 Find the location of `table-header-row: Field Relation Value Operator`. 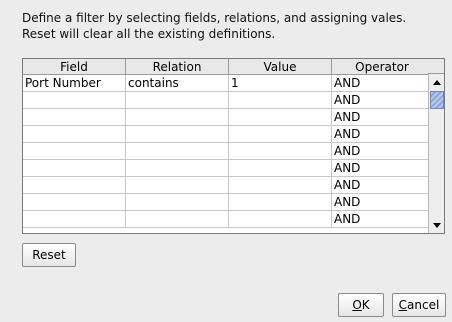

table-header-row: Field Relation Value Operator is located at coordinates (228, 67).